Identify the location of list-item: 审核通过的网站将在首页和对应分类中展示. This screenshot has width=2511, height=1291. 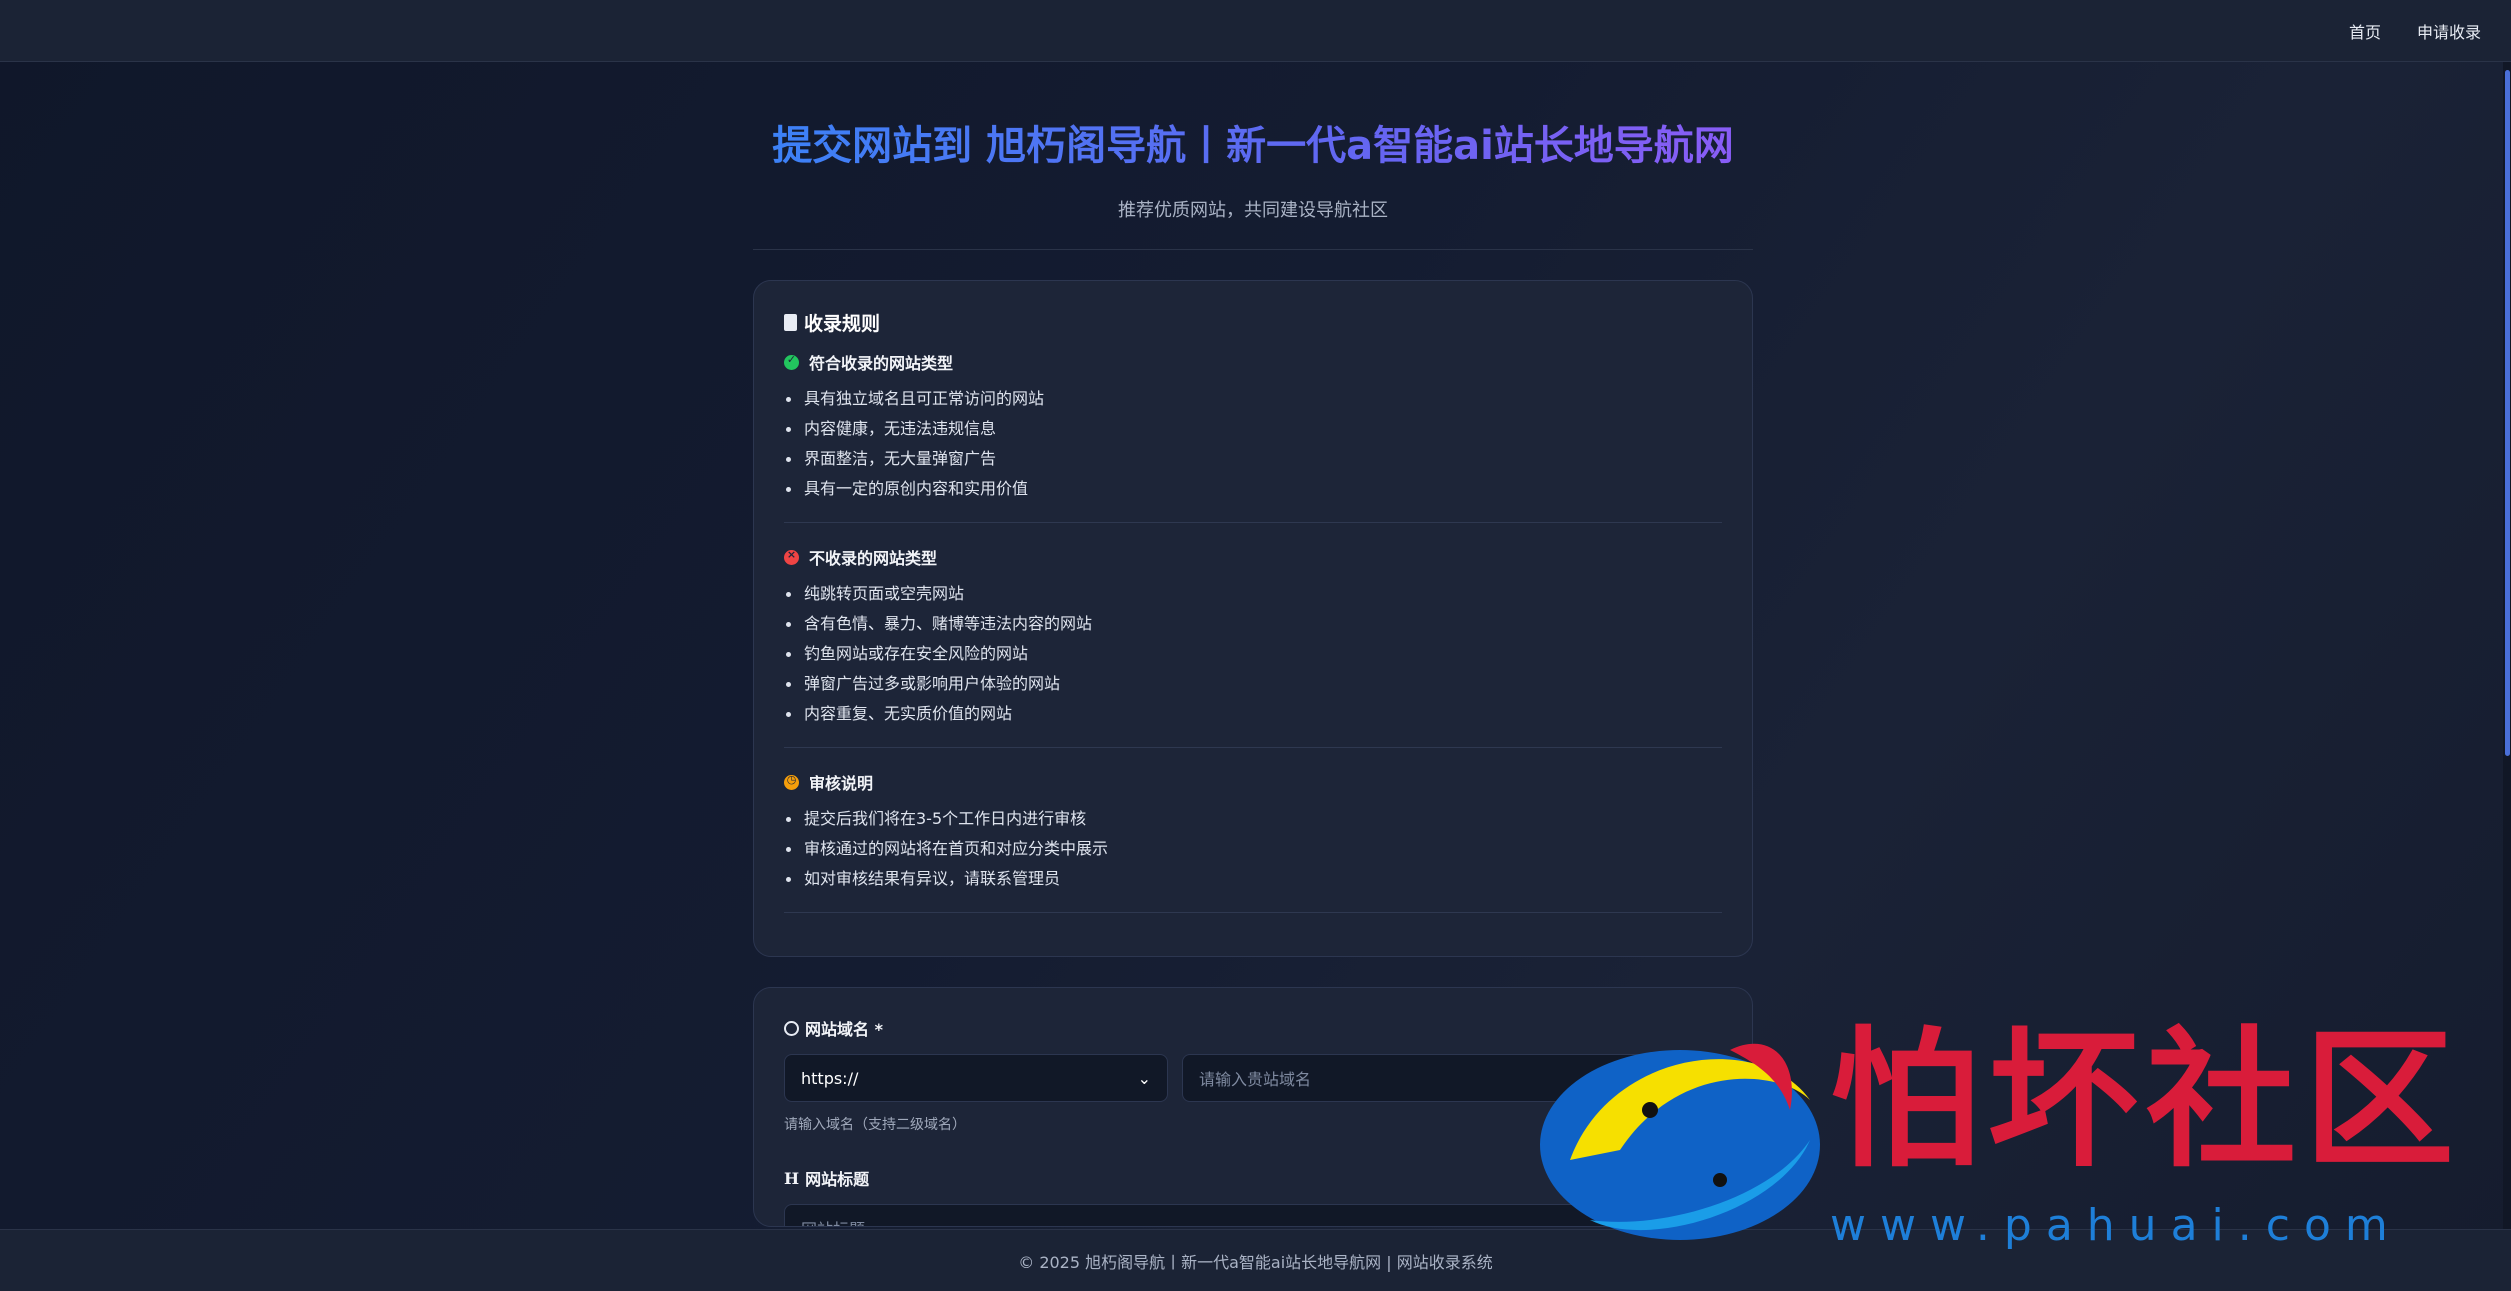
(1253, 849).